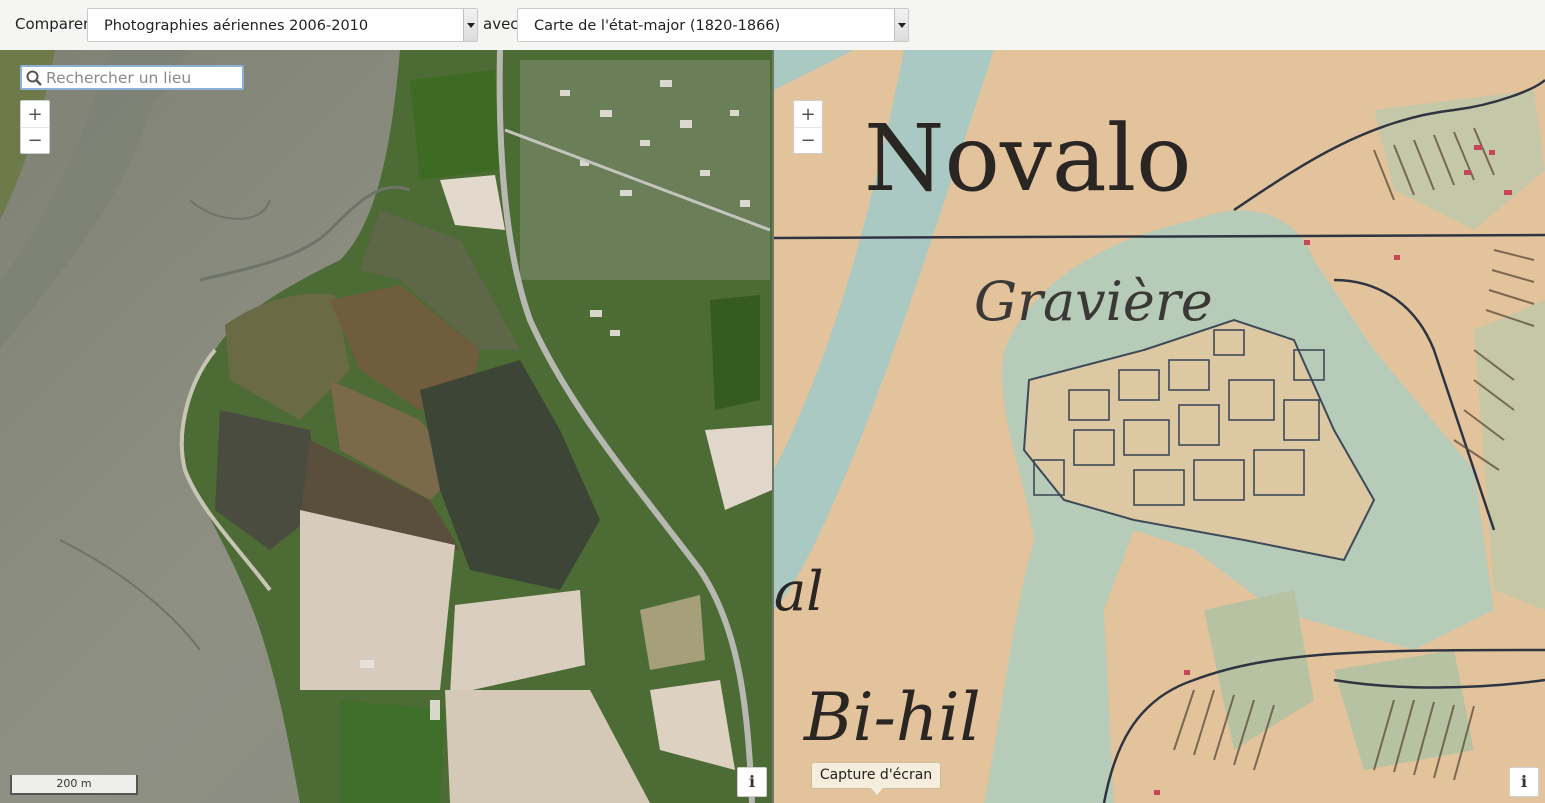 The image size is (1545, 803). What do you see at coordinates (236, 26) in the screenshot?
I see `left-layer-select-value: Photographies aériennes 2006-2010` at bounding box center [236, 26].